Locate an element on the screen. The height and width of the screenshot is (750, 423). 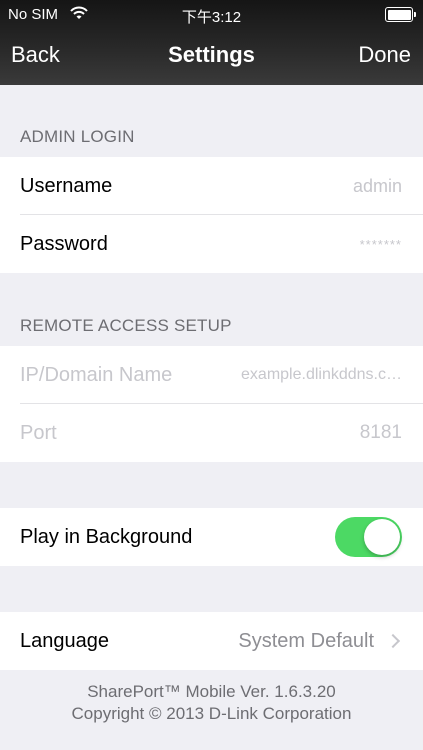
status-bar: No SIM 下午3:12 is located at coordinates (211, 15).